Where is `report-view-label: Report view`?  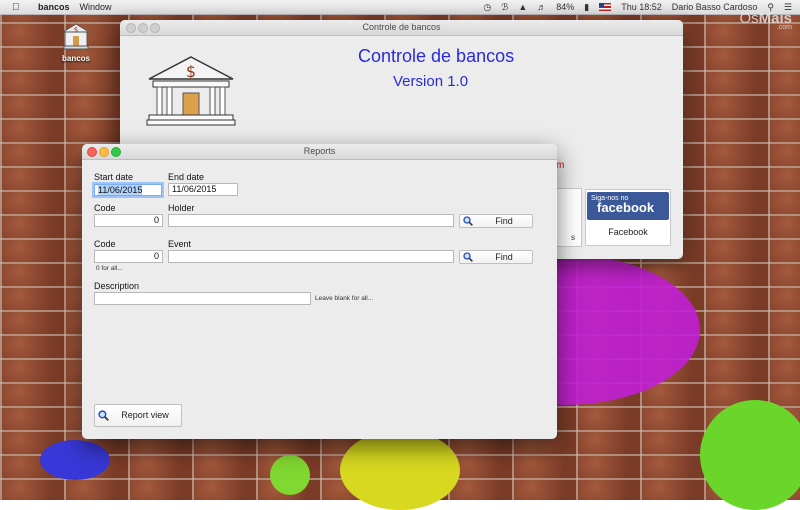 report-view-label: Report view is located at coordinates (145, 415).